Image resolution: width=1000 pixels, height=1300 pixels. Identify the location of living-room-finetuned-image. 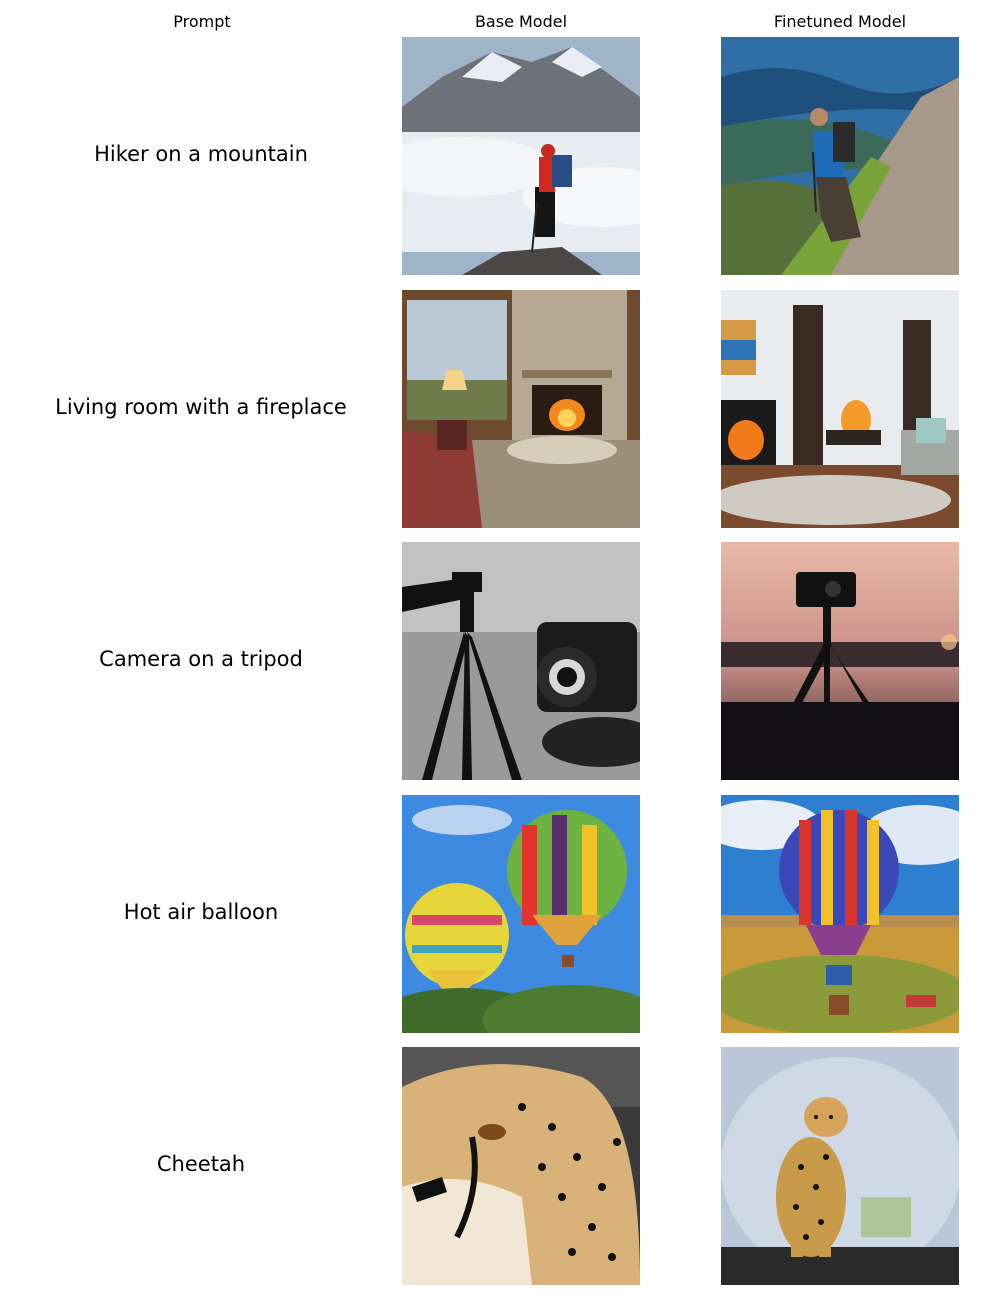
(840, 409).